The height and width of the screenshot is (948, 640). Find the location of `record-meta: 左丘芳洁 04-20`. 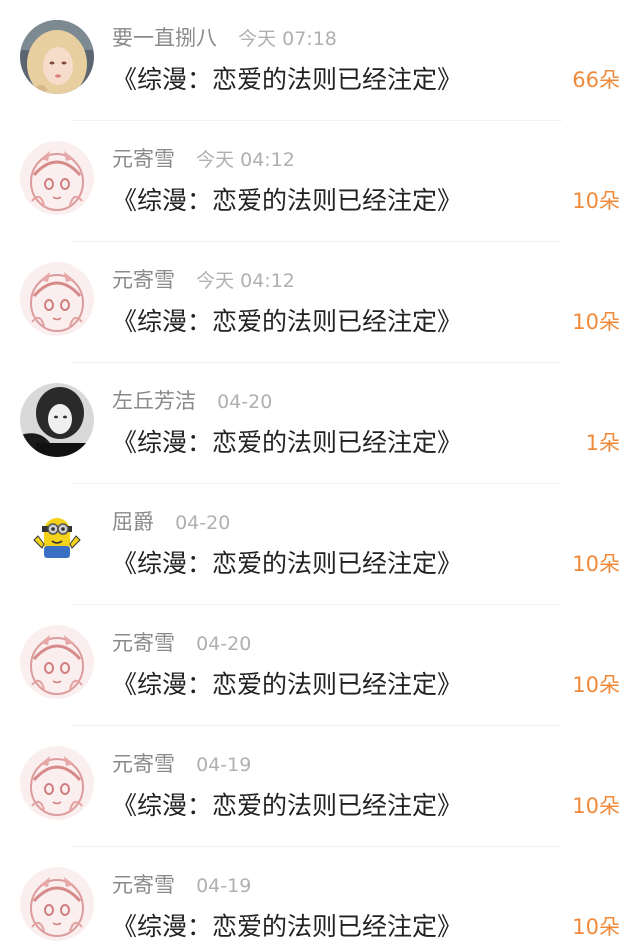

record-meta: 左丘芳洁 04-20 is located at coordinates (192, 400).